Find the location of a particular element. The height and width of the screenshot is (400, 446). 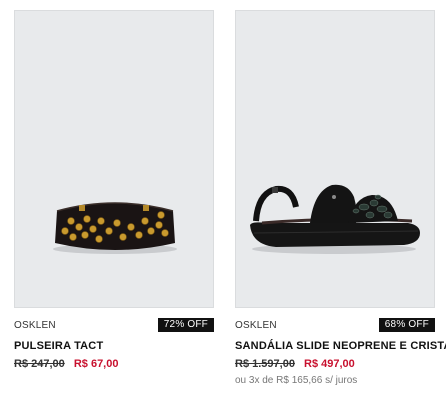

discount-badge: 68% OFF is located at coordinates (406, 325).